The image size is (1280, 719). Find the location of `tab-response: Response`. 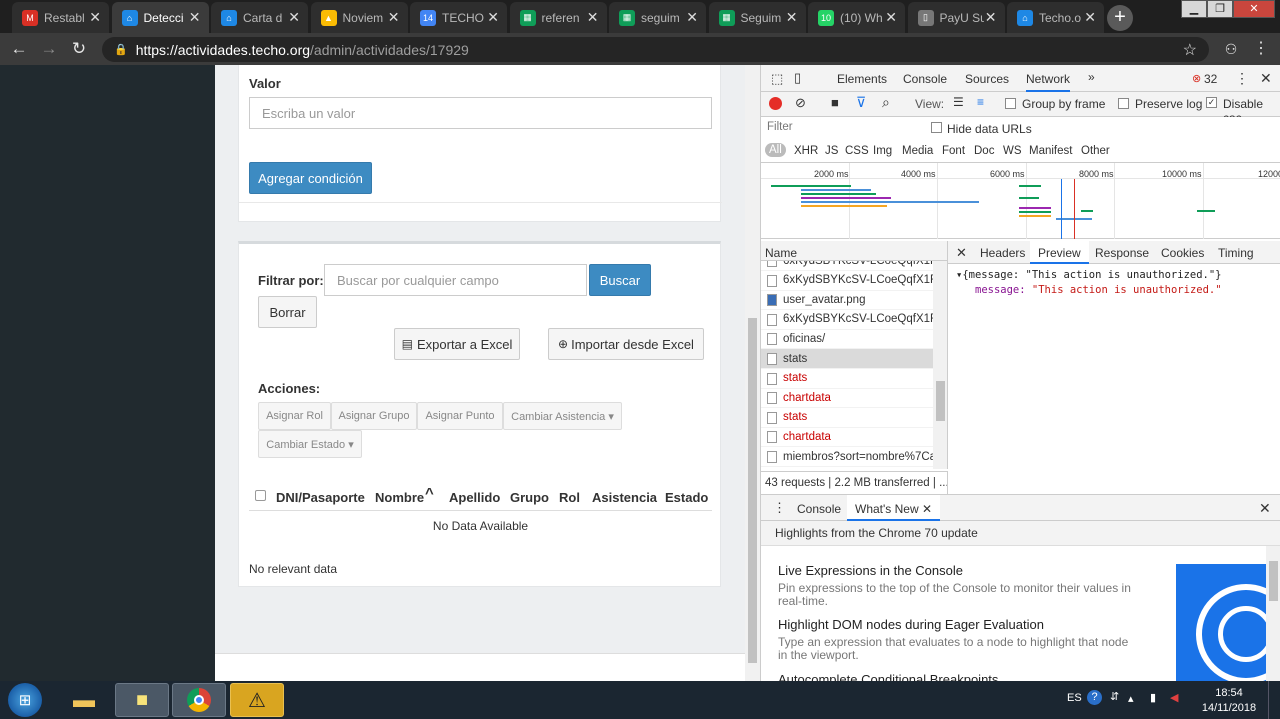

tab-response: Response is located at coordinates (1122, 253).